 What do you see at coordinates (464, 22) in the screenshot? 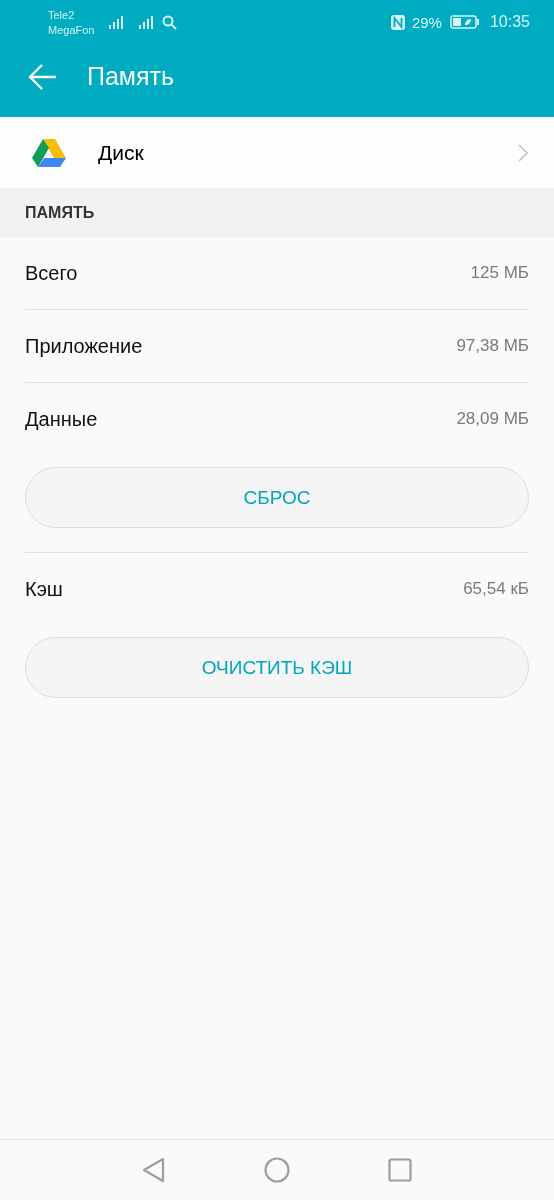
I see `battery-icon` at bounding box center [464, 22].